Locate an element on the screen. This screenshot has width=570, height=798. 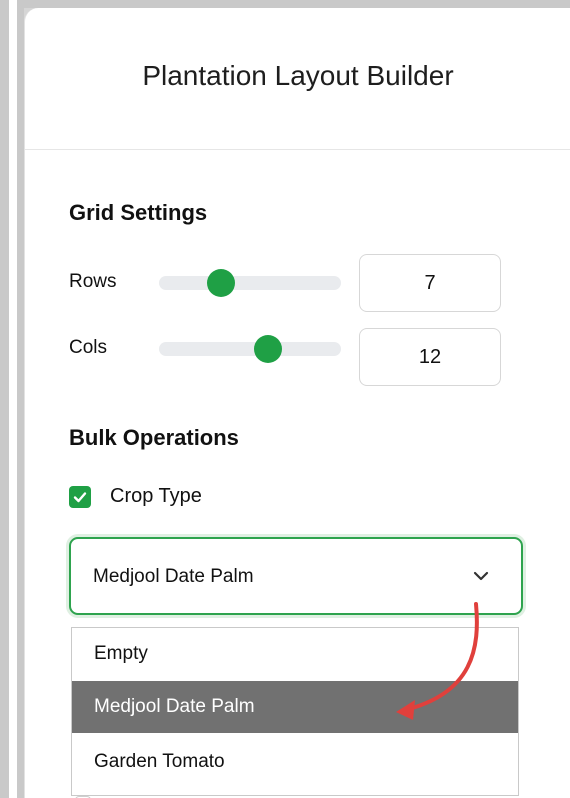
dropdown-option-garden-tomato: Garden Tomato is located at coordinates (295, 762).